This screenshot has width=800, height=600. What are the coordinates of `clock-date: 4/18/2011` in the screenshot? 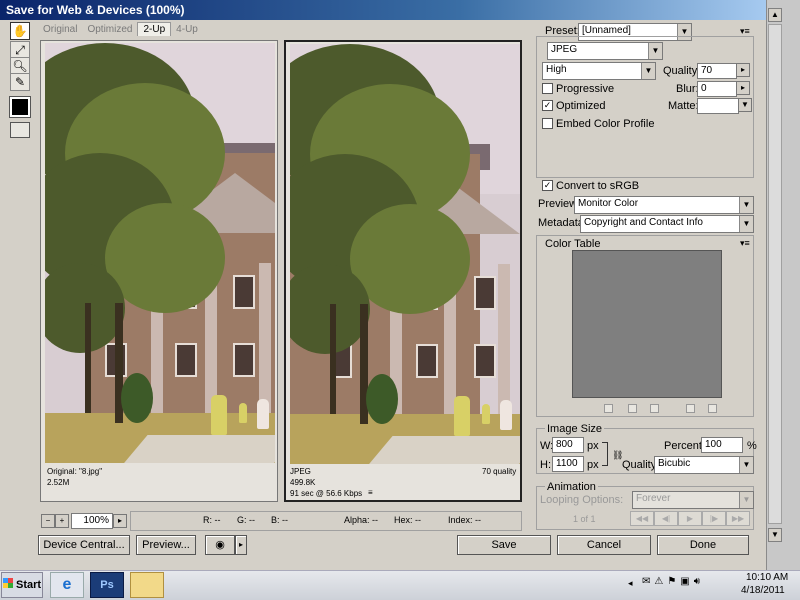 It's located at (763, 590).